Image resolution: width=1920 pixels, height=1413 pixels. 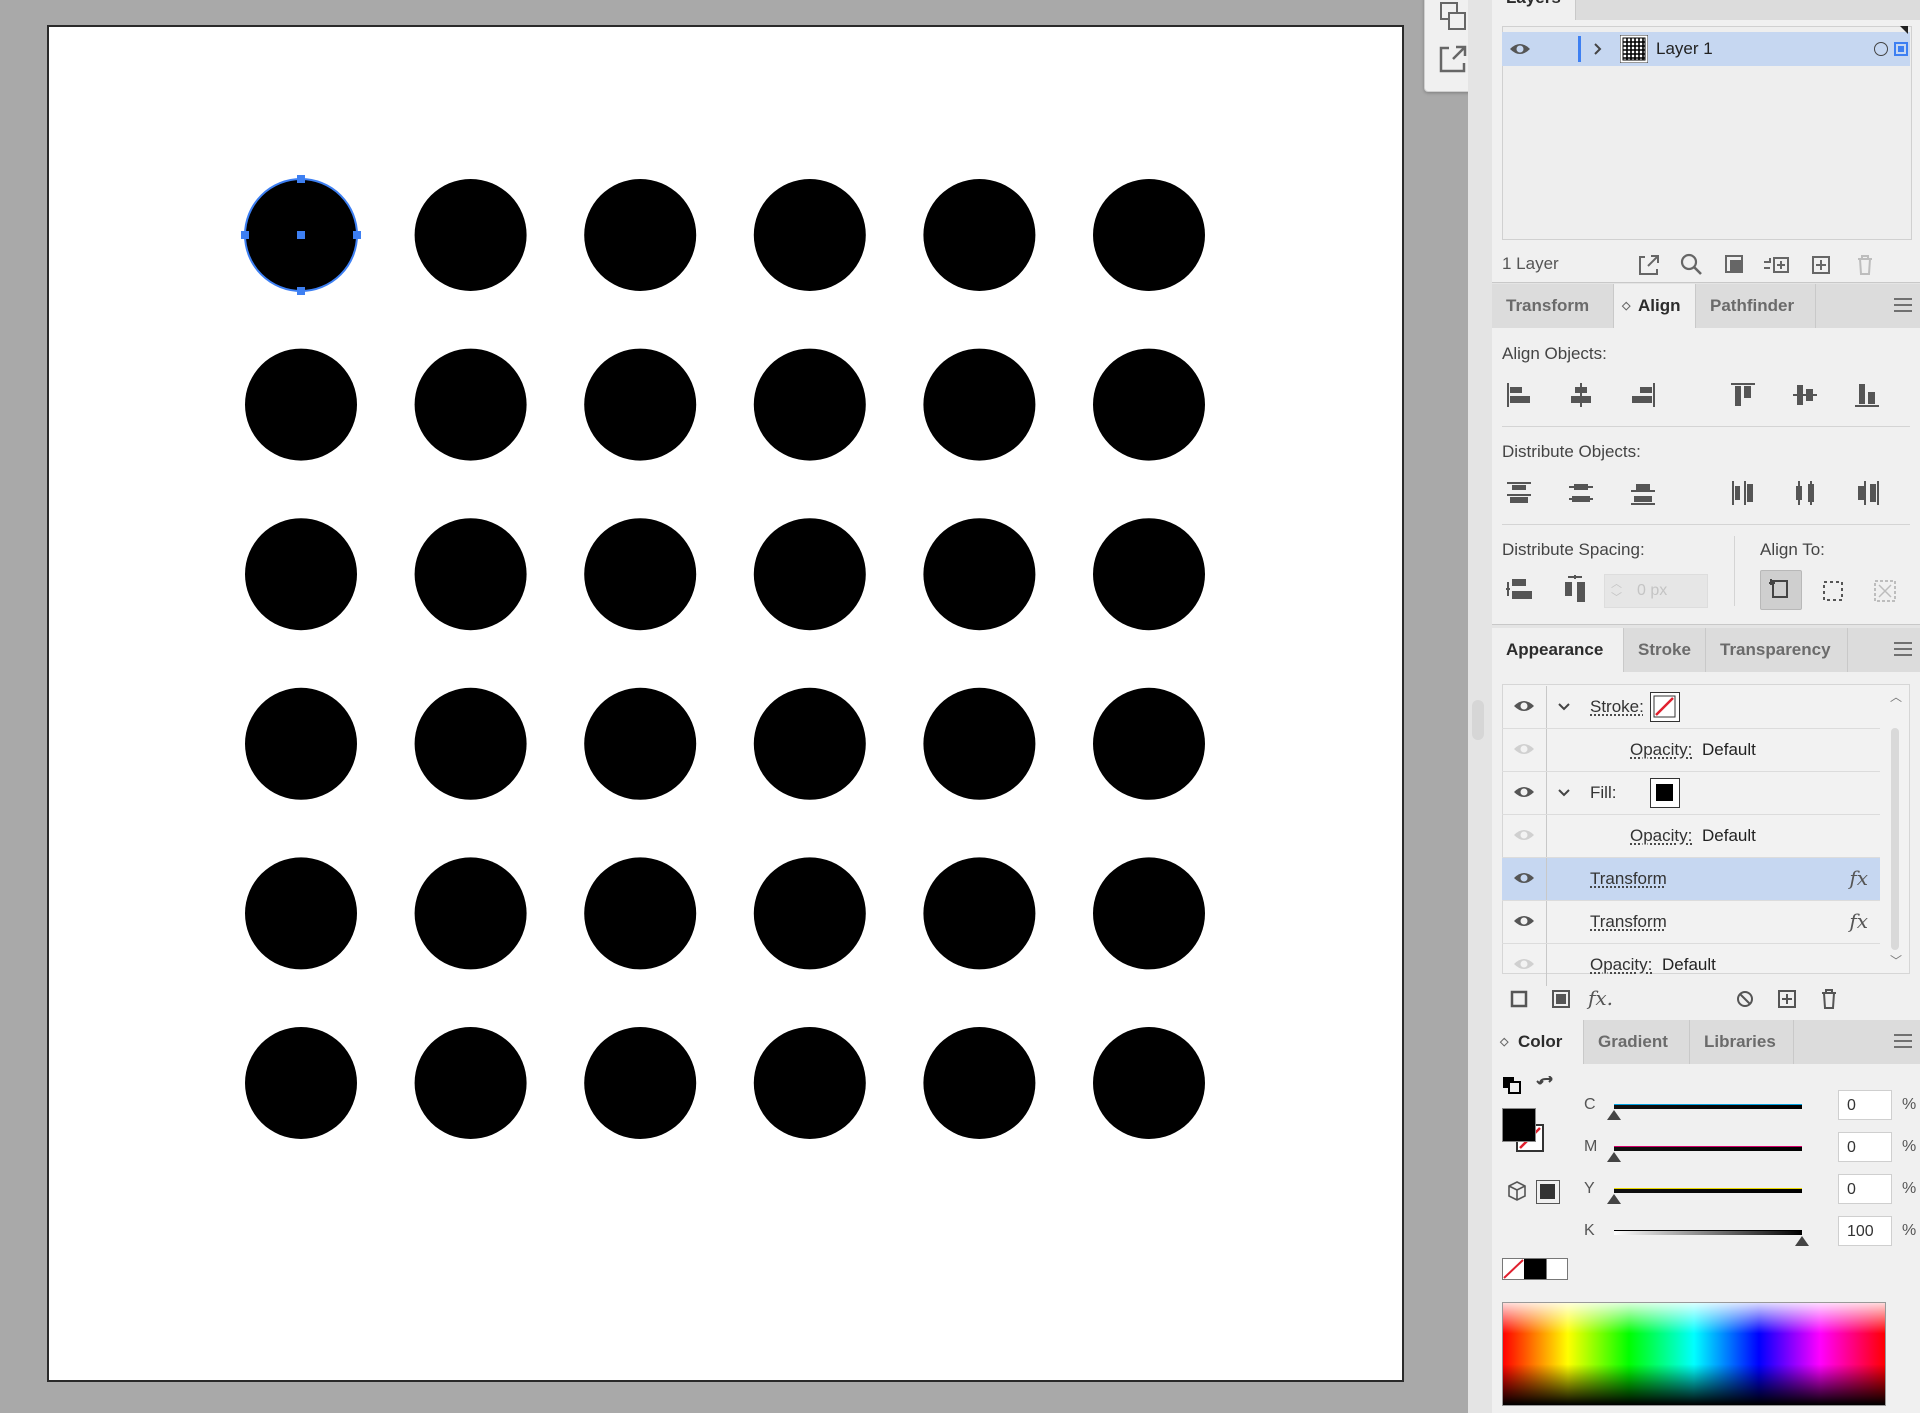 I want to click on spacing-input: ︿ ﹀ 0 px, so click(x=1656, y=591).